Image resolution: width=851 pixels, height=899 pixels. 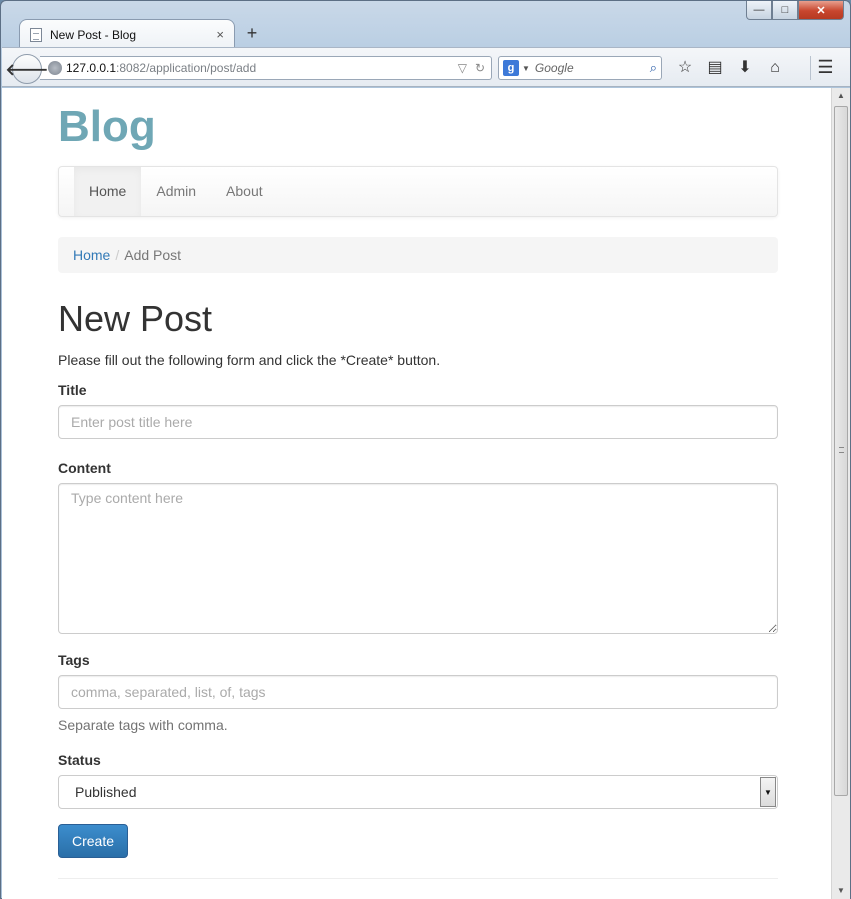 I want to click on reload-icon: ↻, so click(x=480, y=68).